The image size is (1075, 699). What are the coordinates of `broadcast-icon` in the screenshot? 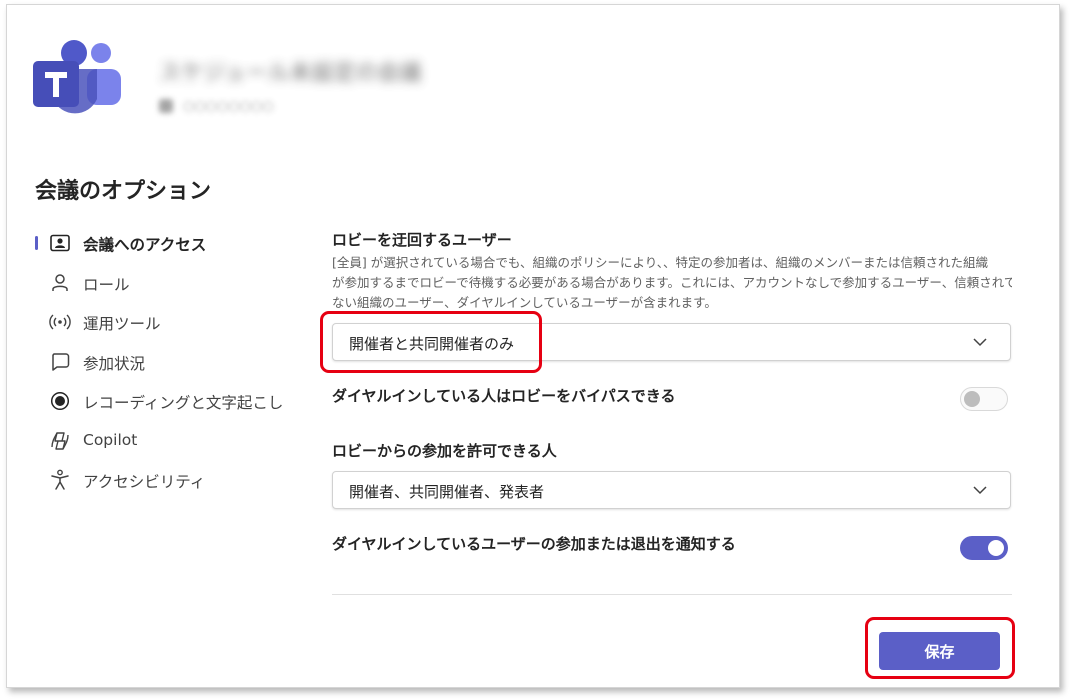 It's located at (60, 322).